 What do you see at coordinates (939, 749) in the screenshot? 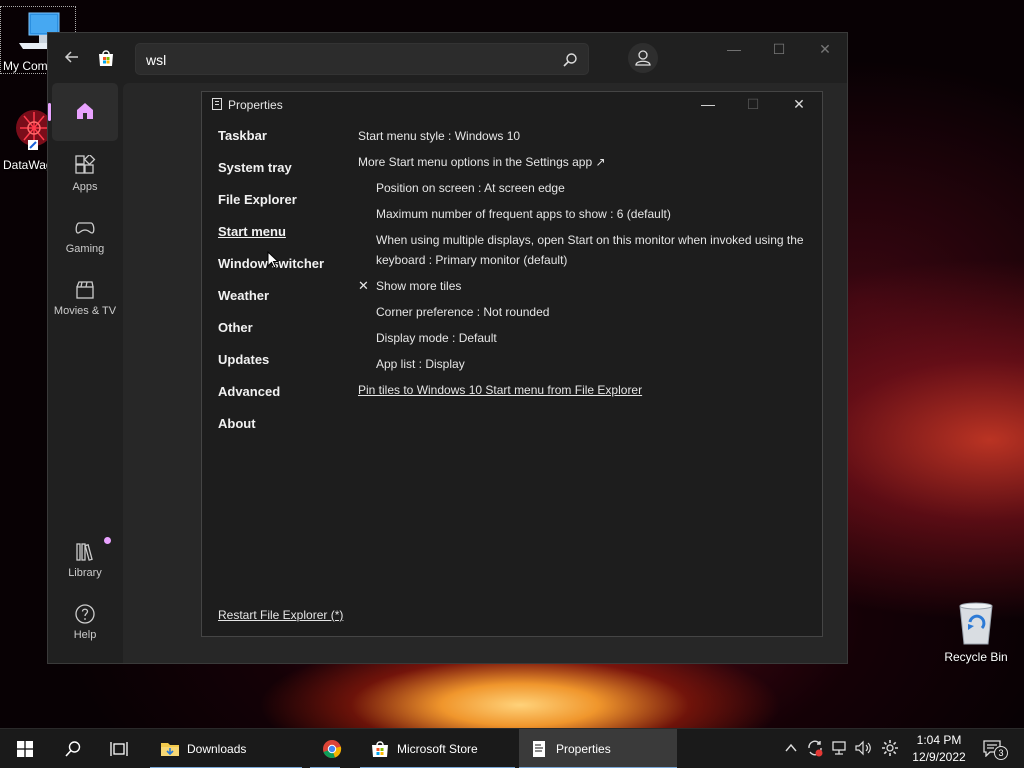
I see `taskbar-clock: 1:04 PM 12/9/2022` at bounding box center [939, 749].